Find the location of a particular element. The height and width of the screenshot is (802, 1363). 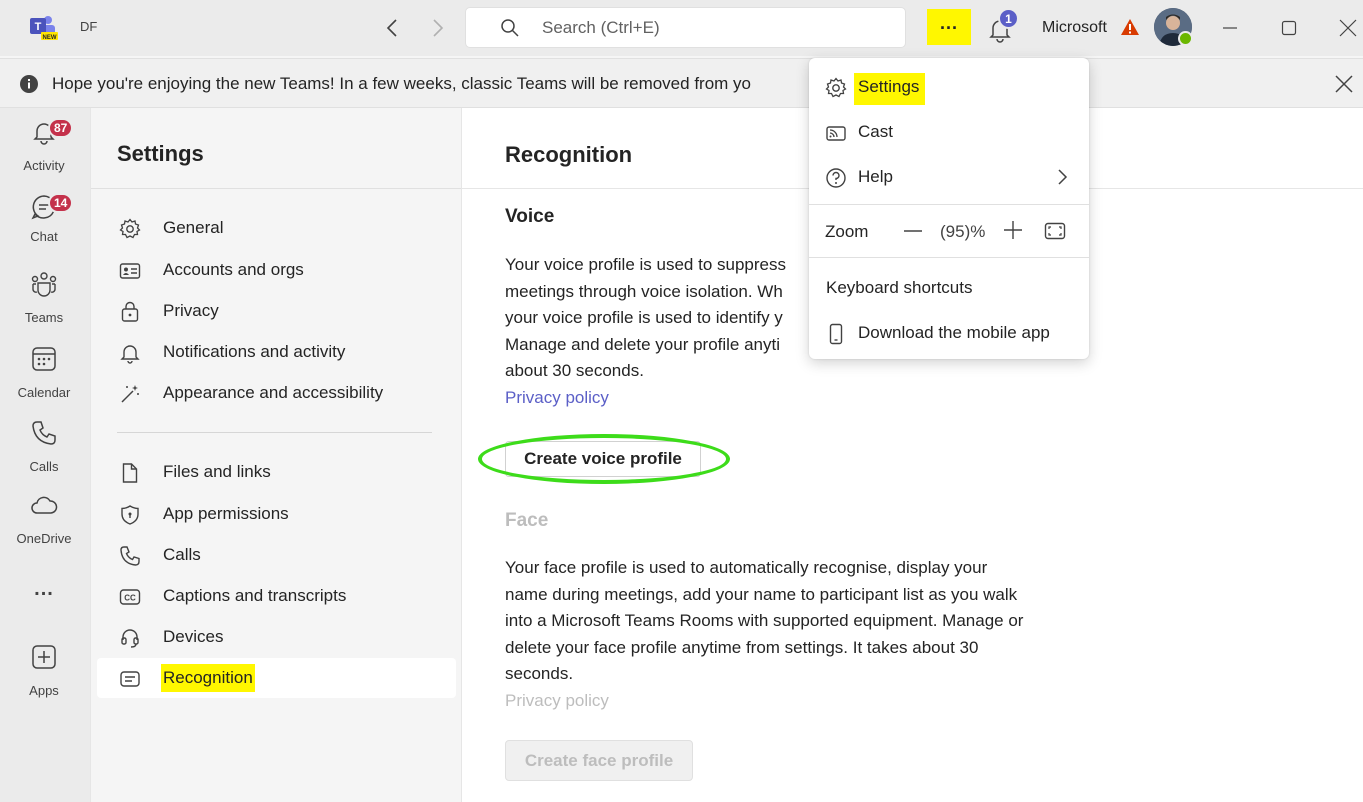

full-screen-icon is located at coordinates (1055, 231).